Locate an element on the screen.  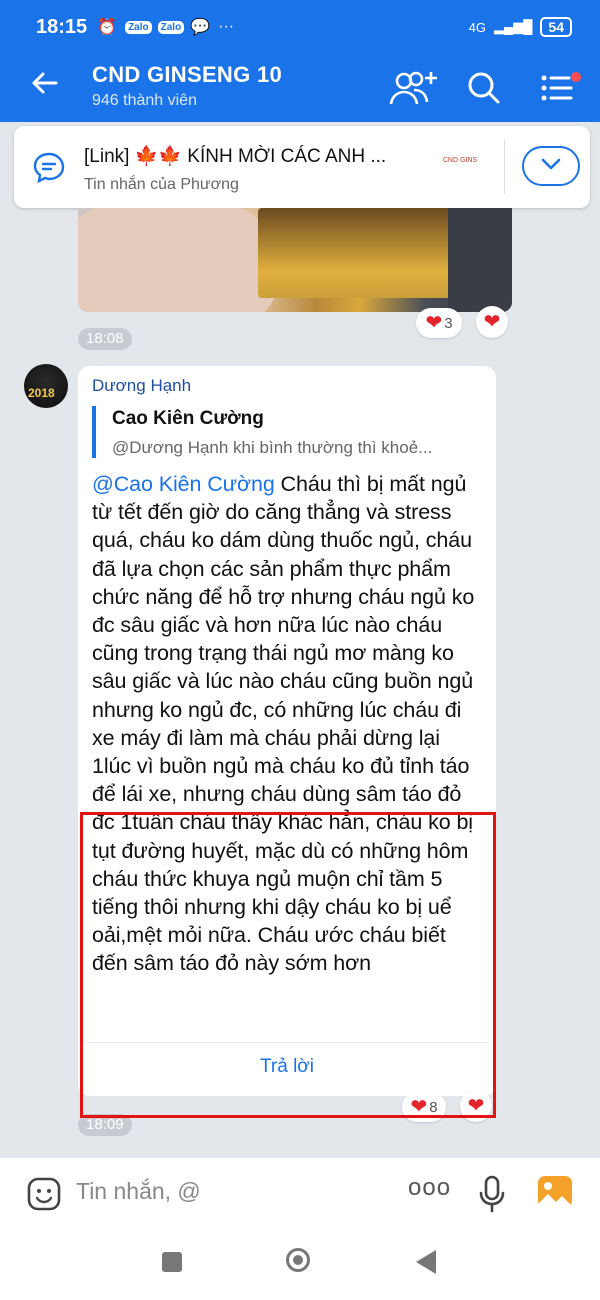
menu-icon is located at coordinates (561, 90).